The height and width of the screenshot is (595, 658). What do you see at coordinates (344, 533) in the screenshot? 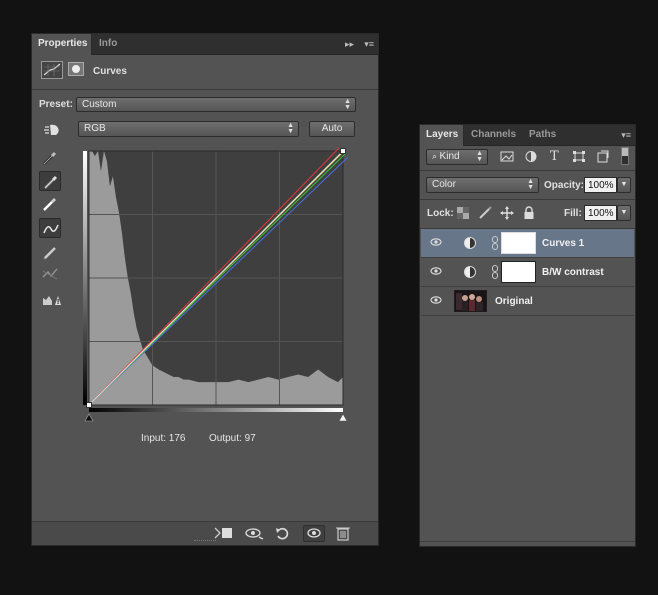
I see `trash-icon` at bounding box center [344, 533].